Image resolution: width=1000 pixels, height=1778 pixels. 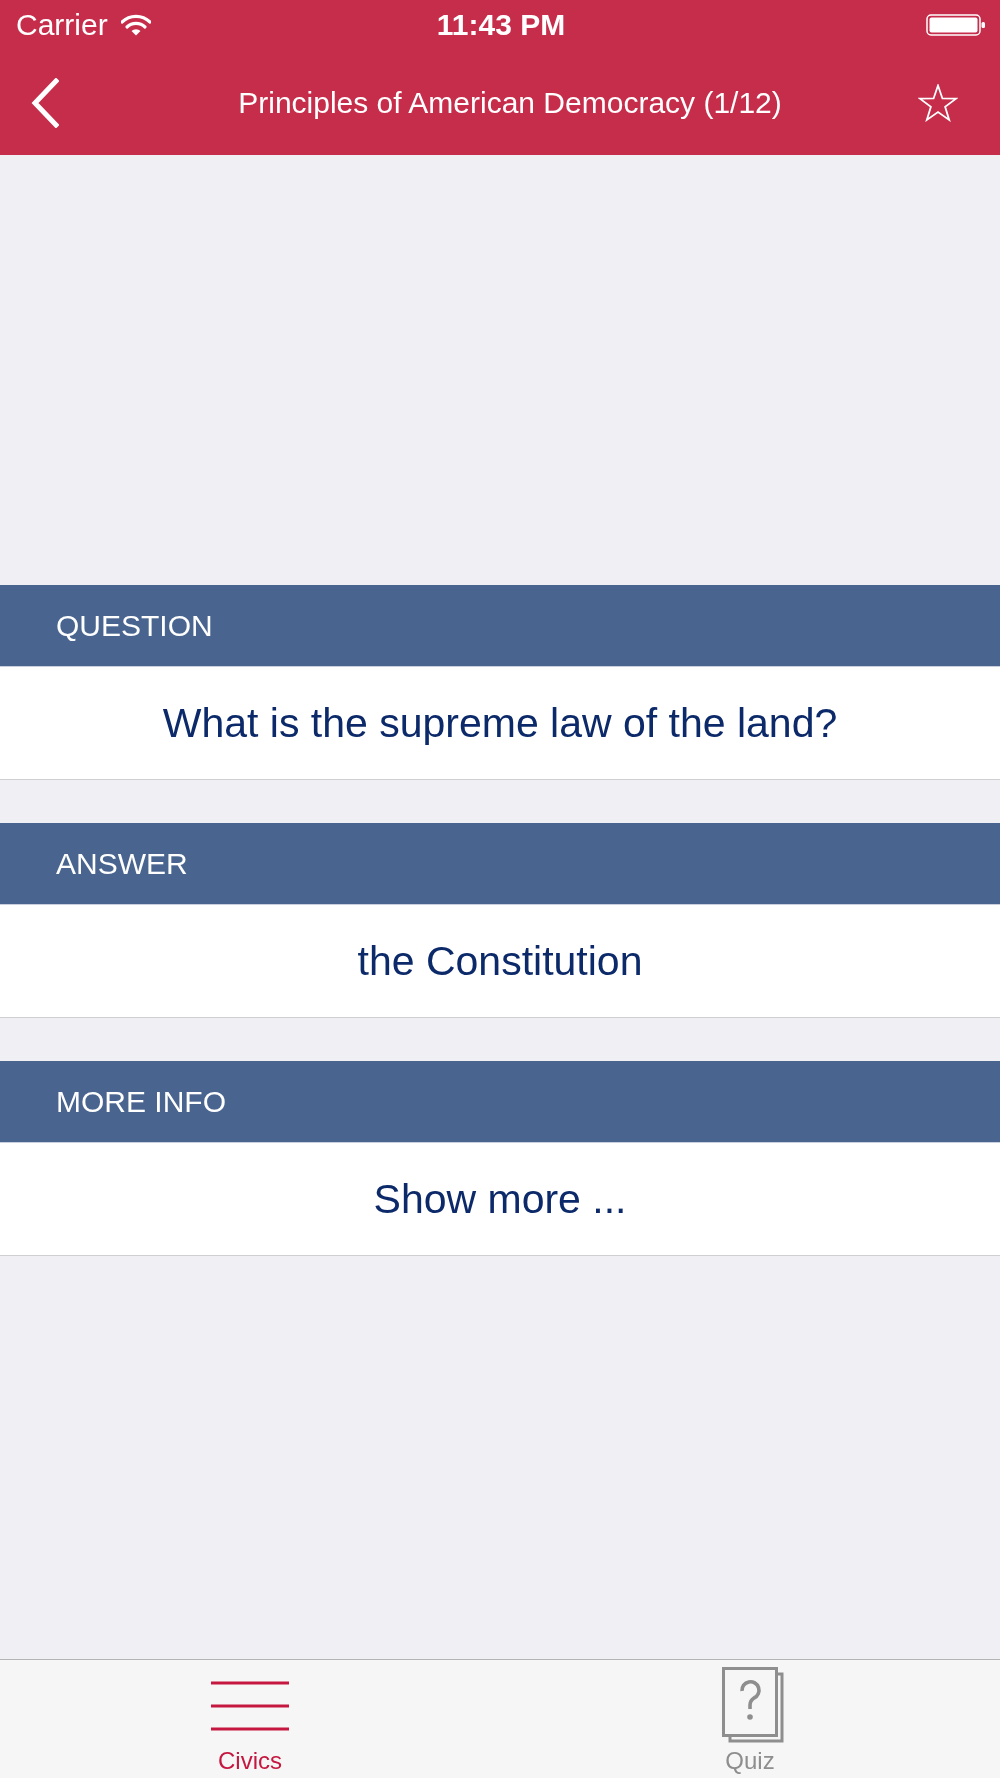 I want to click on star-icon, so click(x=938, y=102).